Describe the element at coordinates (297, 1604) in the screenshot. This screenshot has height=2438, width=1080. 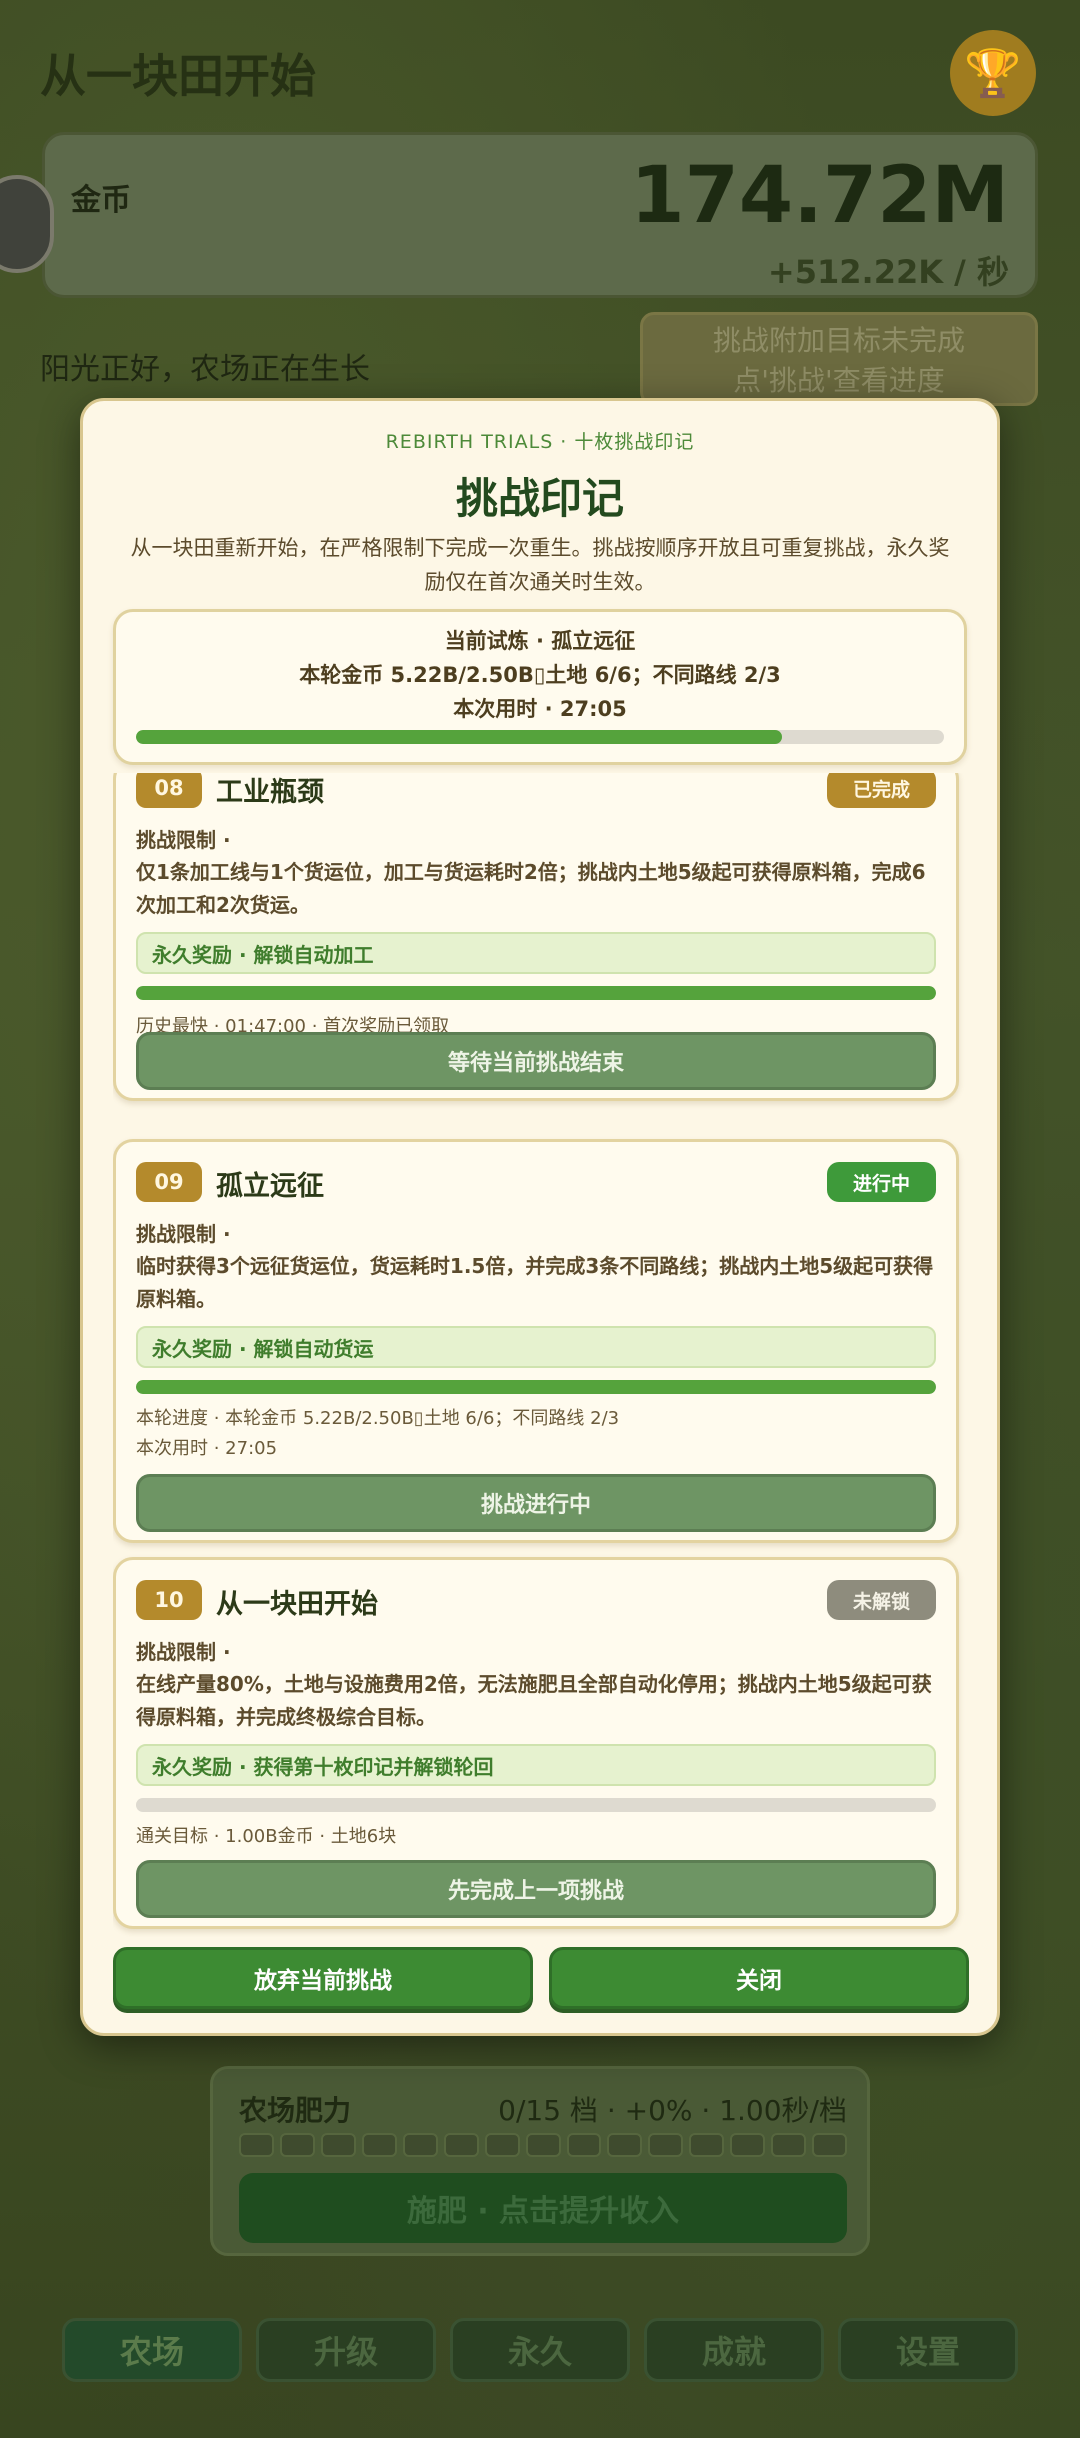
I see `challenge-title: 从一块田开始` at that location.